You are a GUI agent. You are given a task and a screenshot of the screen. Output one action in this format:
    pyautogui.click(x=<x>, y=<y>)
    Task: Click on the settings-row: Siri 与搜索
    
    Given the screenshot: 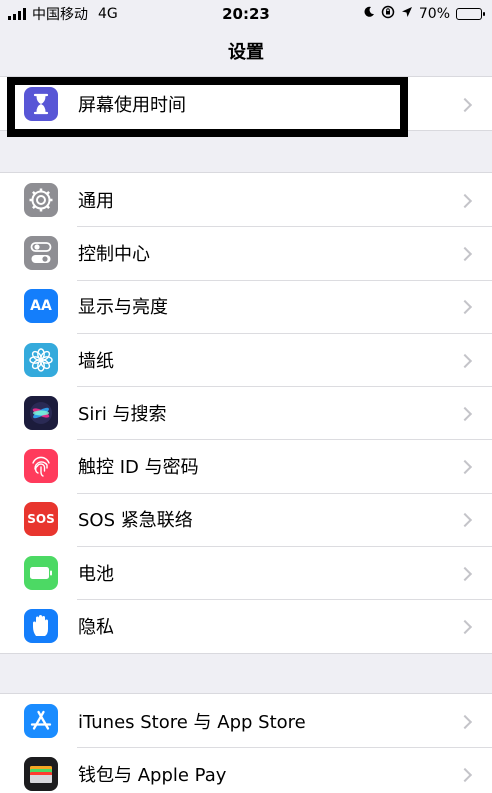 What is the action you would take?
    pyautogui.click(x=246, y=412)
    